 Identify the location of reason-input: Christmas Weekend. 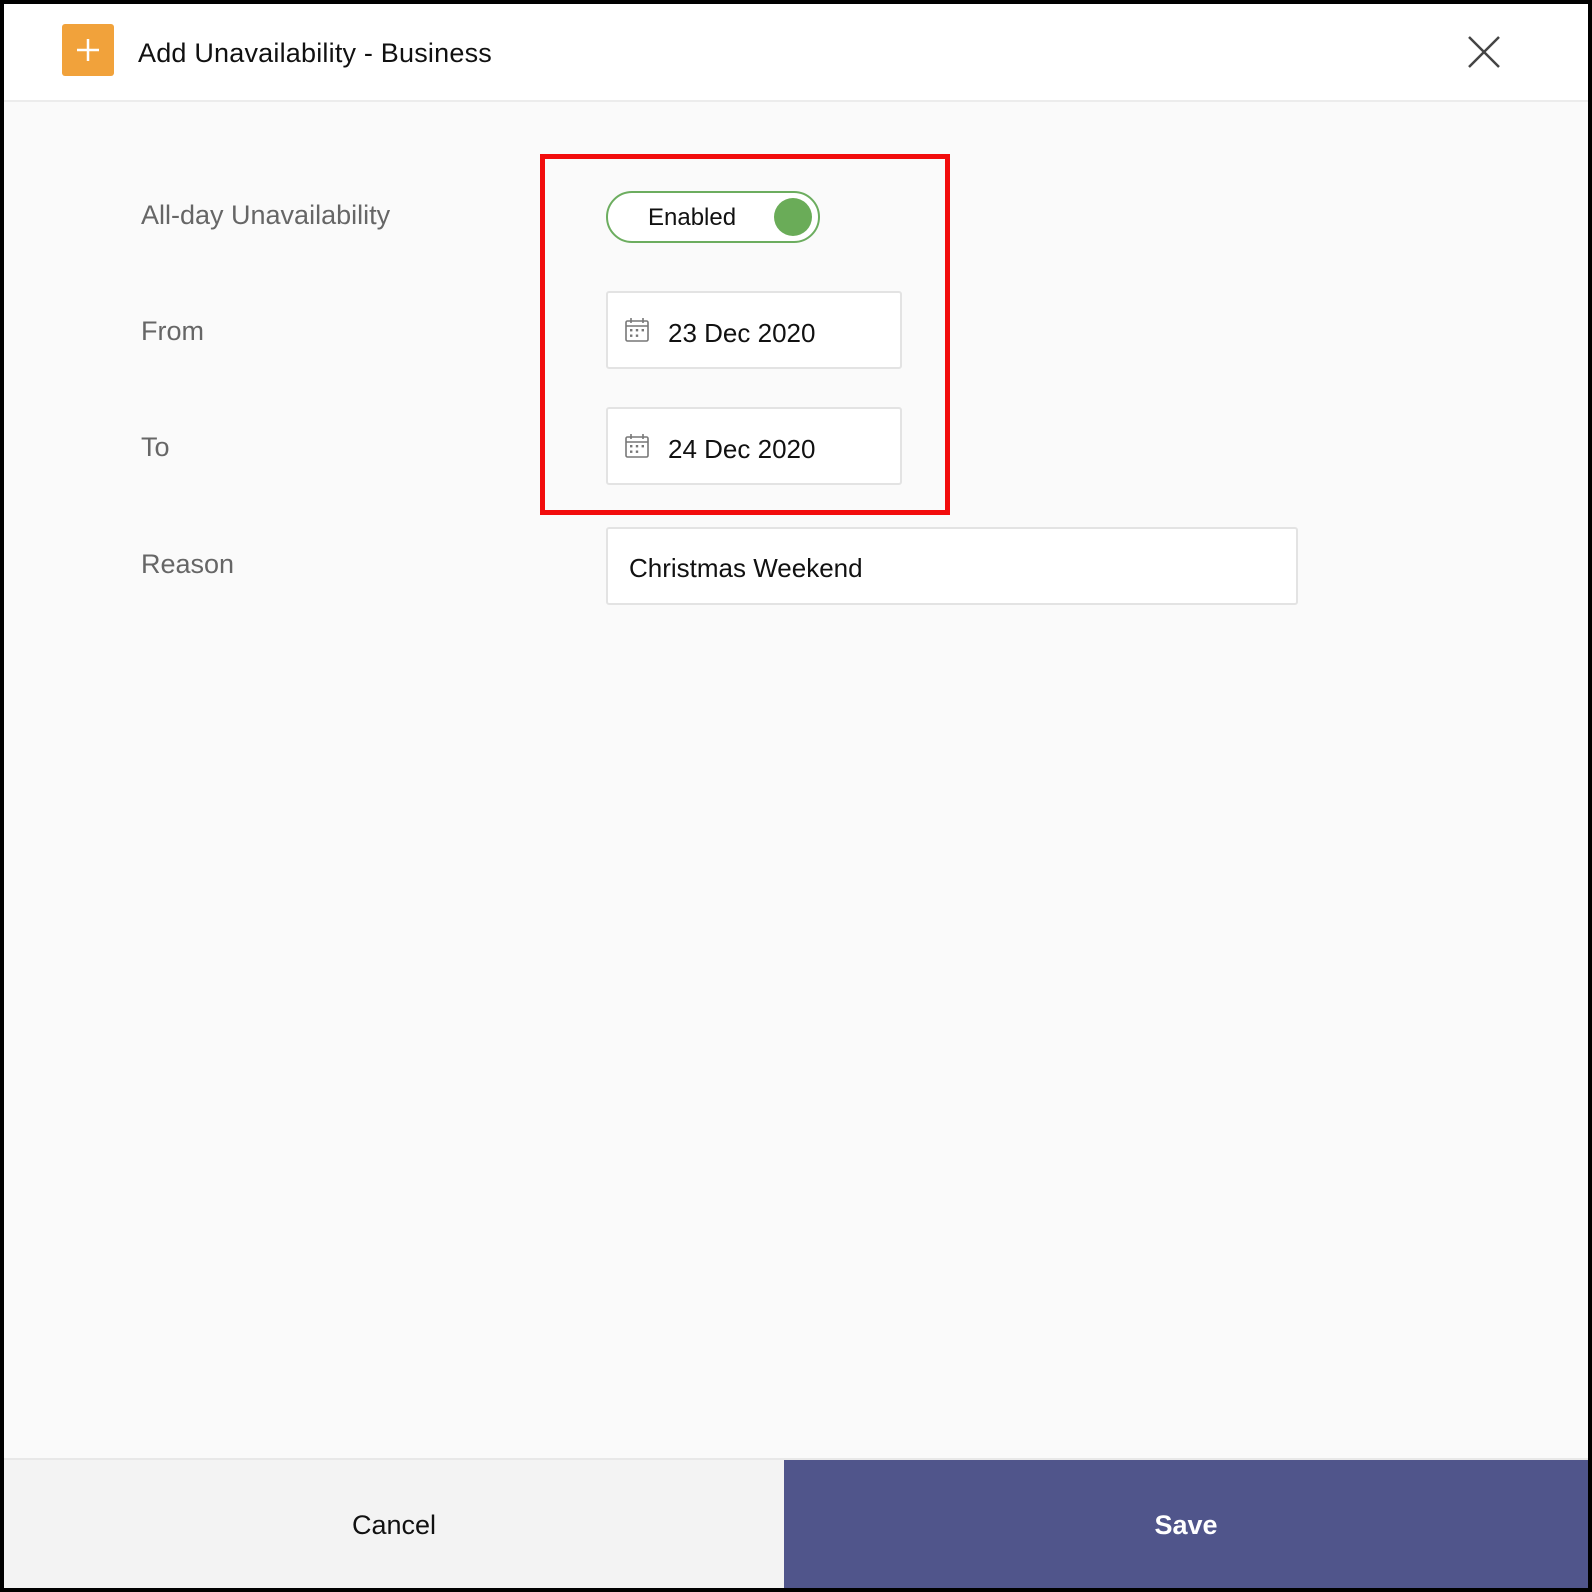
(952, 566).